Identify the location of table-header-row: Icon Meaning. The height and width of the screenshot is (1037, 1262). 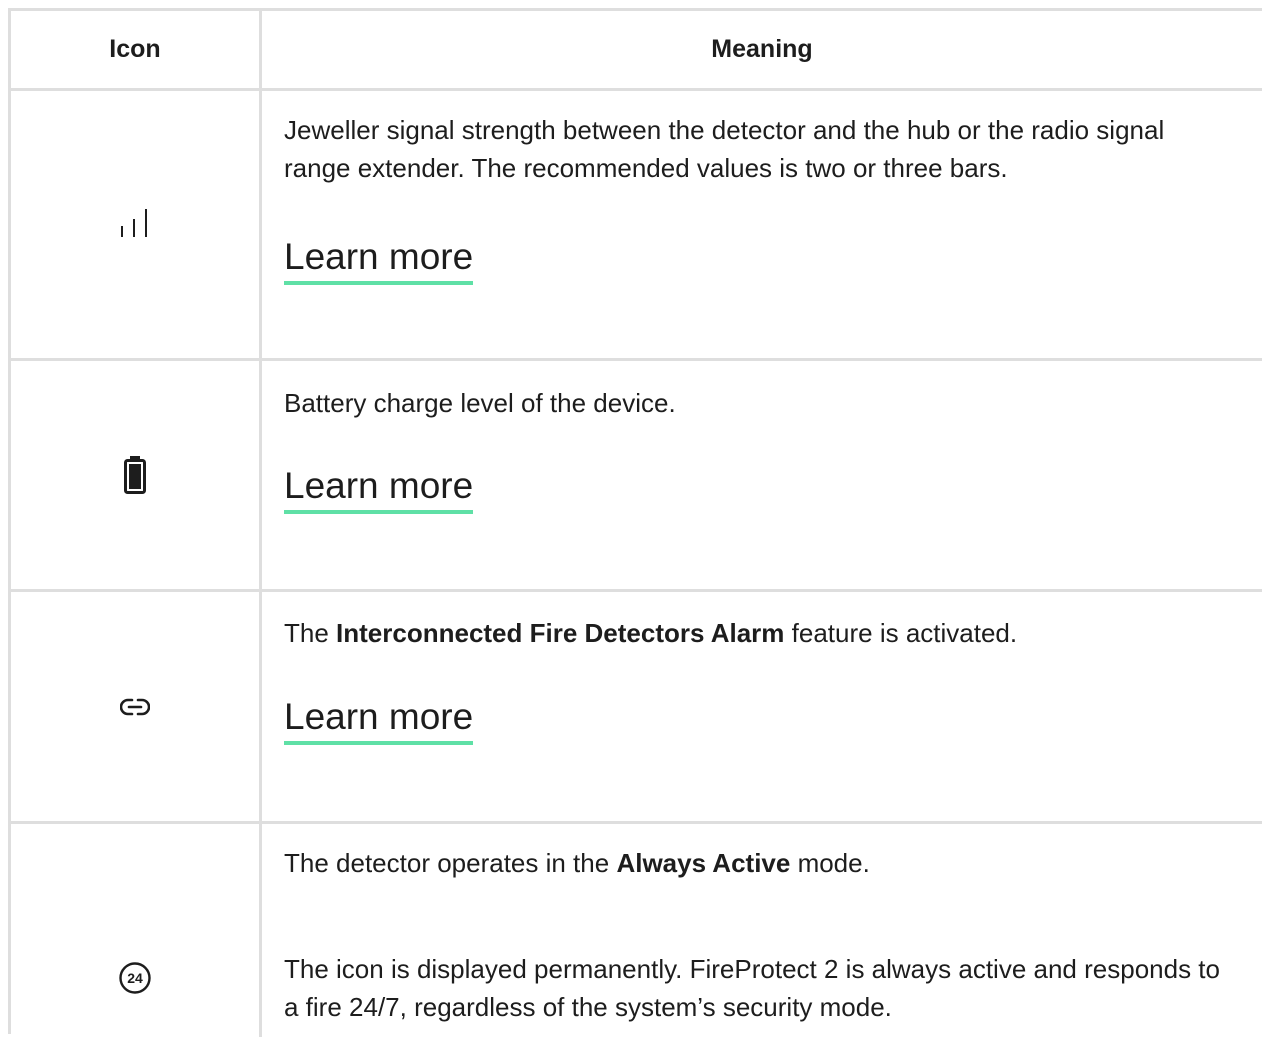
(636, 51).